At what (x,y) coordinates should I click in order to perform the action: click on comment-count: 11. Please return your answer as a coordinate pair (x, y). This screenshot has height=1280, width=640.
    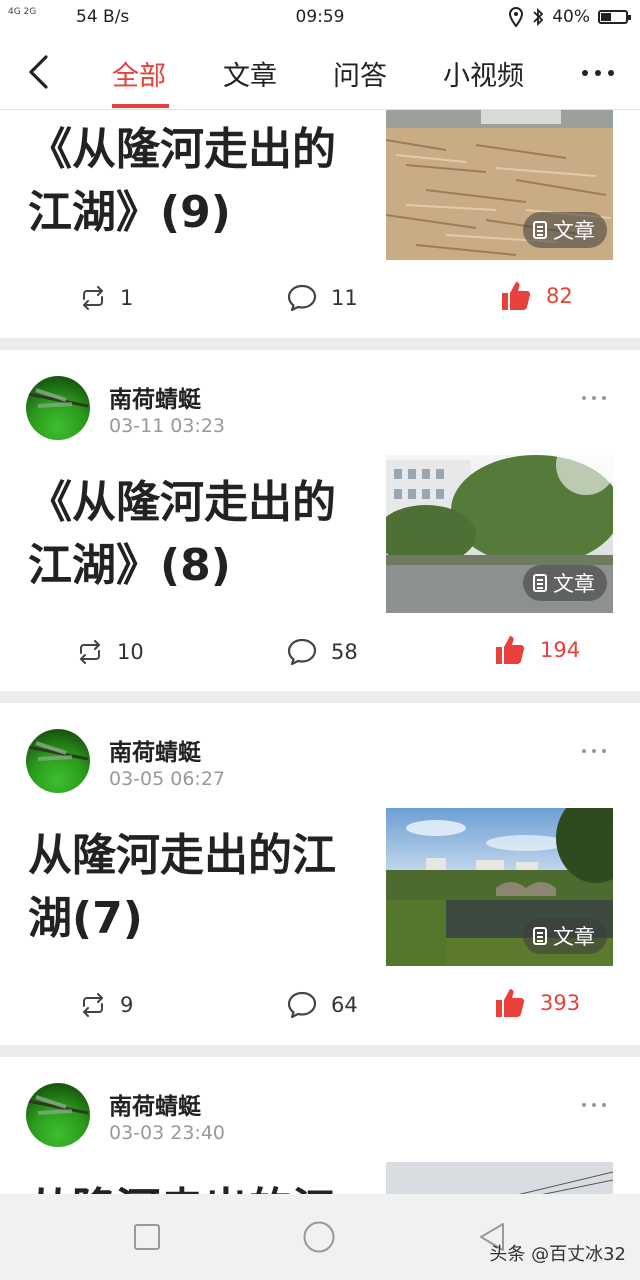
    Looking at the image, I should click on (344, 298).